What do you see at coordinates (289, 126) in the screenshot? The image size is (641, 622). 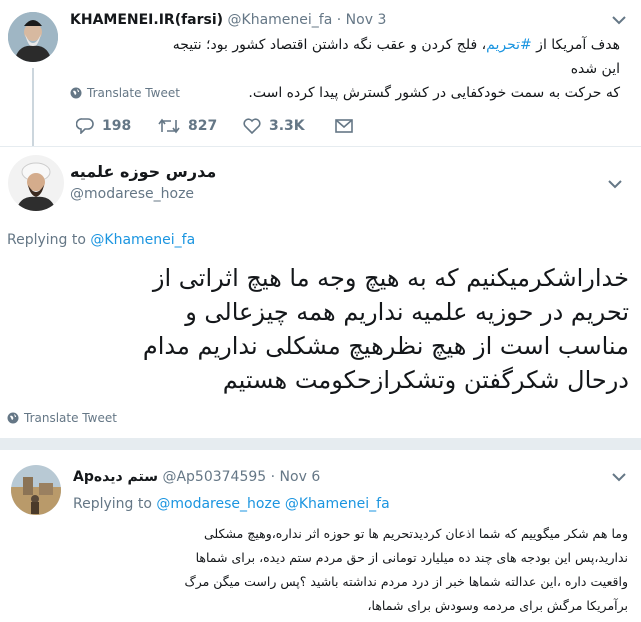 I see `like-button: 3.3K` at bounding box center [289, 126].